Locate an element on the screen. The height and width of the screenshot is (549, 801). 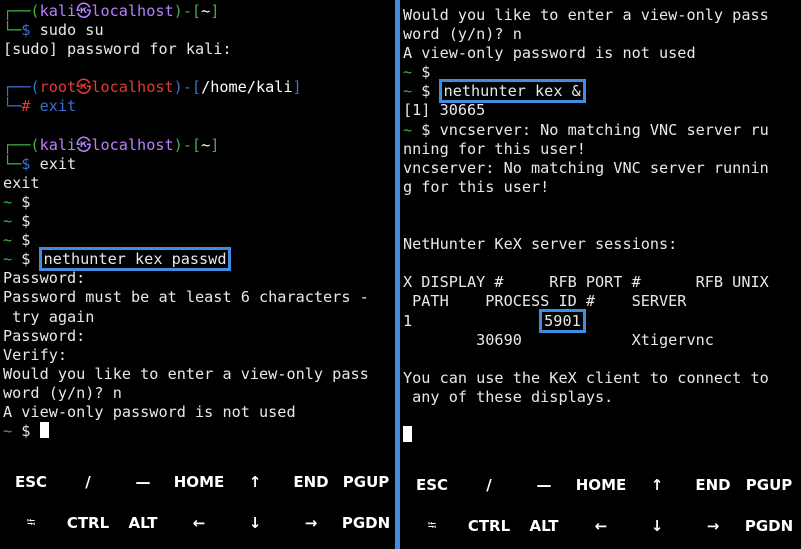
terminal-text: nning for this user! is located at coordinates (494, 148).